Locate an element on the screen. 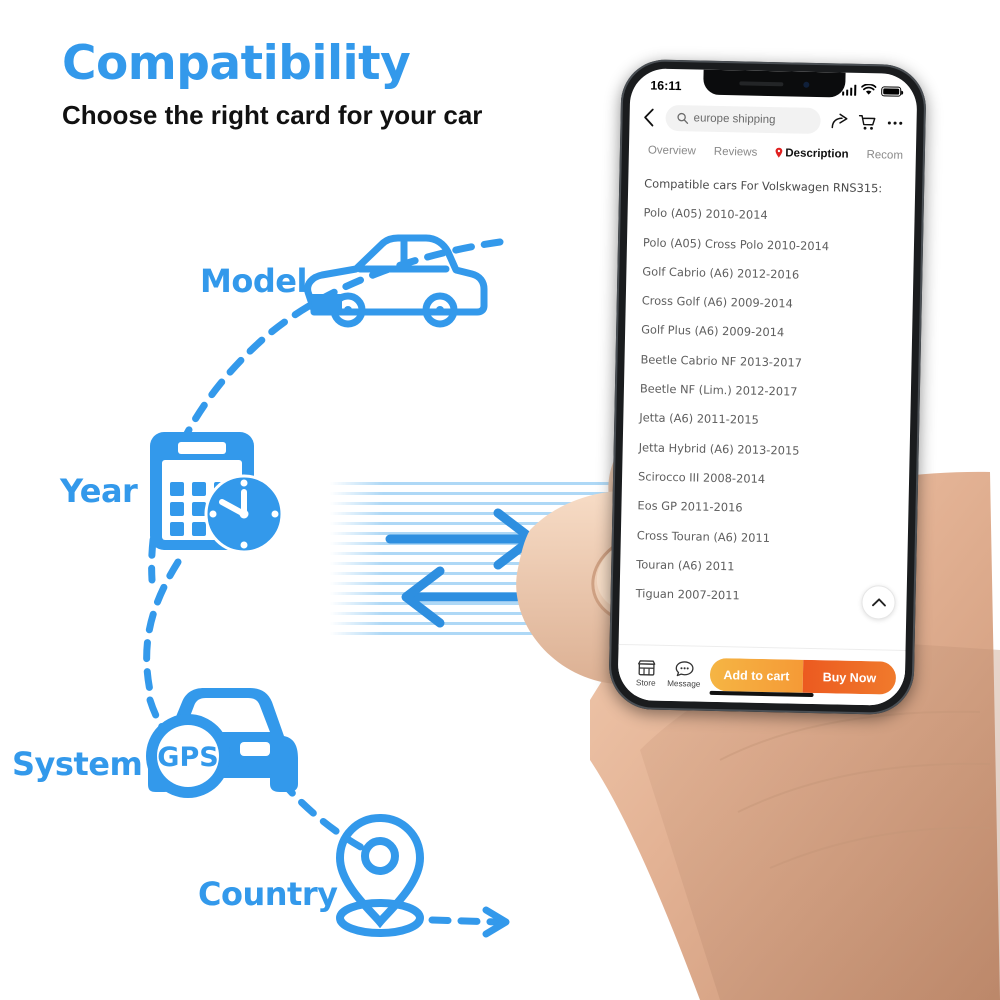  bottom-action-bar: Store Message Add to cart Buy Now is located at coordinates (761, 674).